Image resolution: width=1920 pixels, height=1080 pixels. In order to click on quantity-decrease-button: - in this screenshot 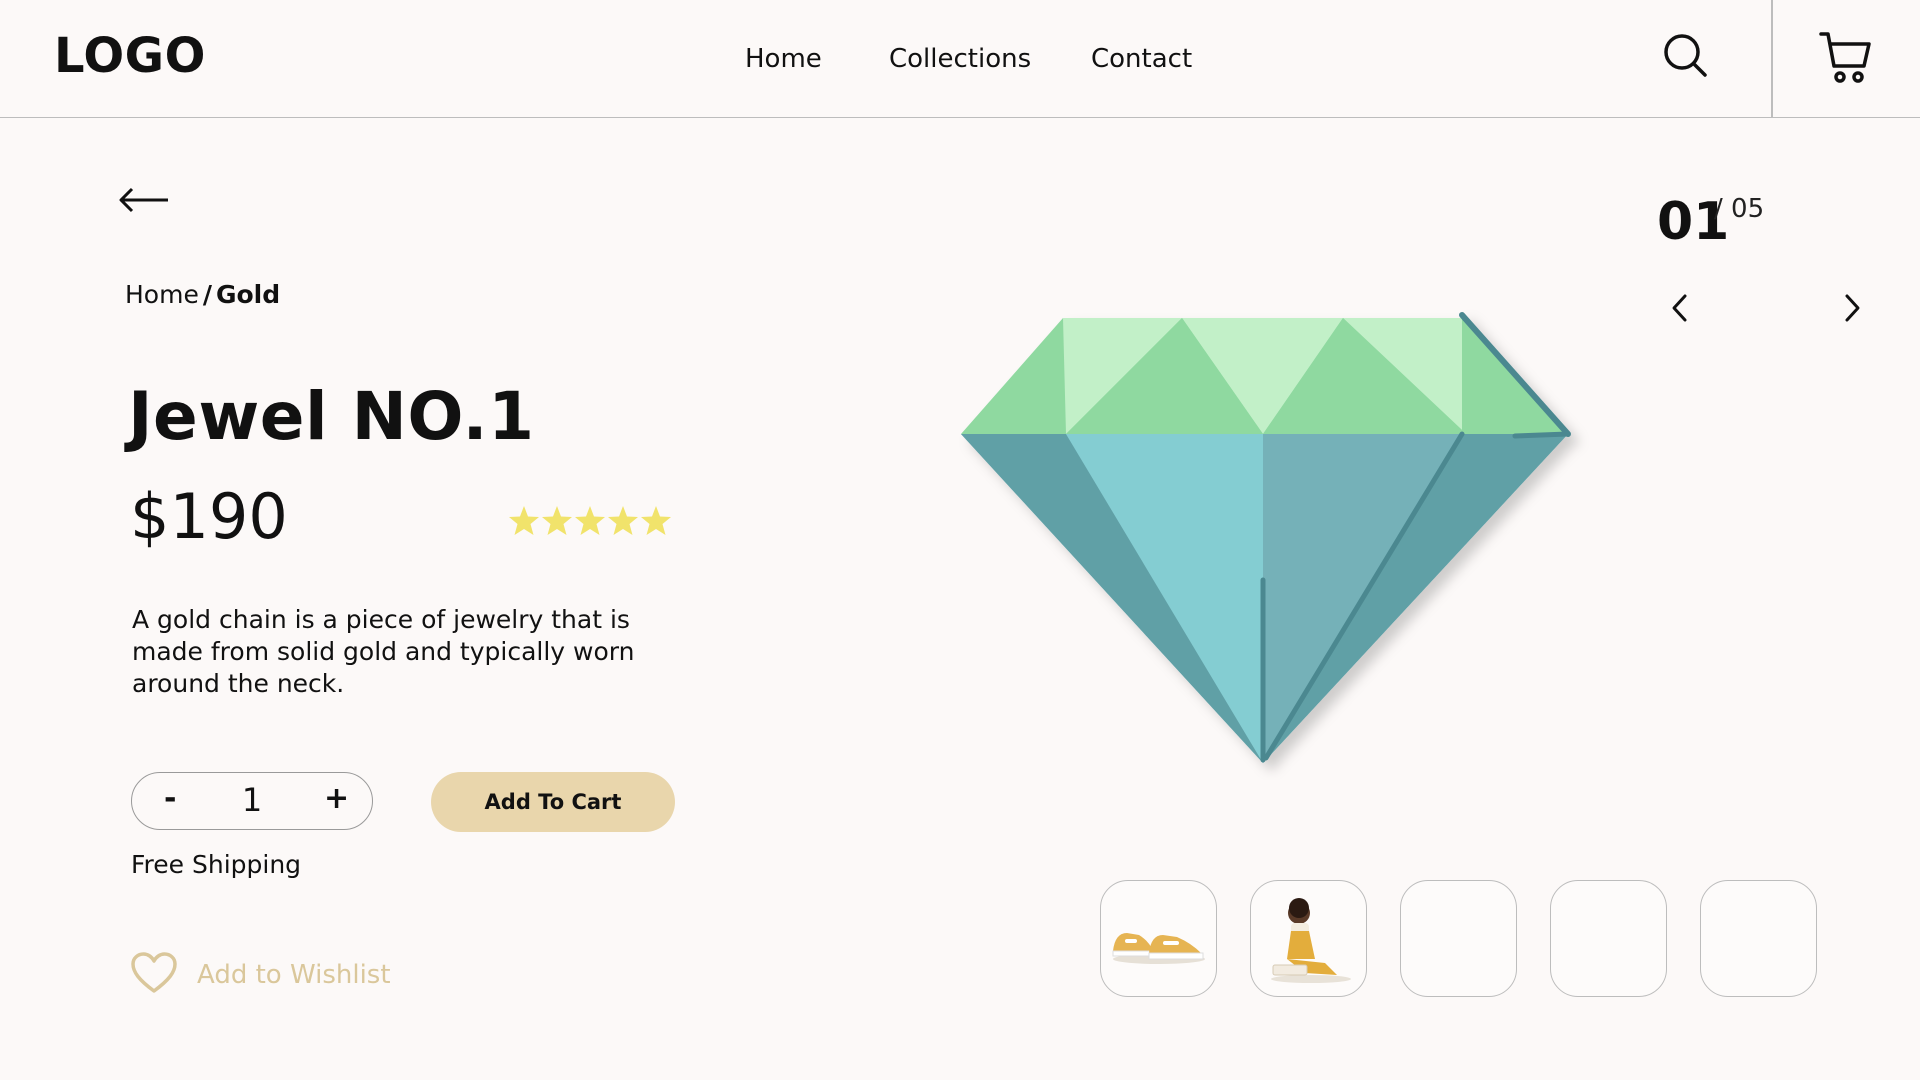, I will do `click(170, 798)`.